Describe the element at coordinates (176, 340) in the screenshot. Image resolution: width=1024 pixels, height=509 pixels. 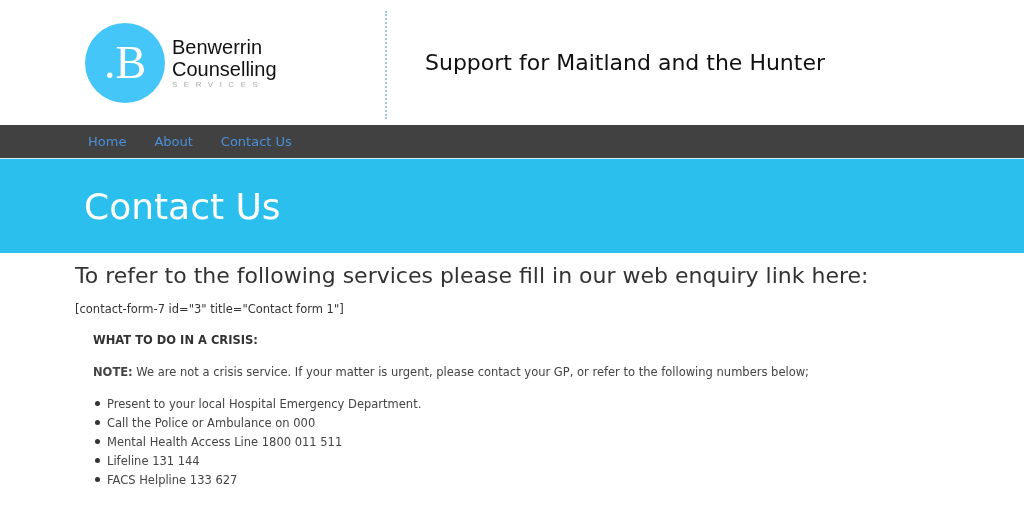
I see `crisis-heading: WHAT TO DO IN A CRISIS:` at that location.